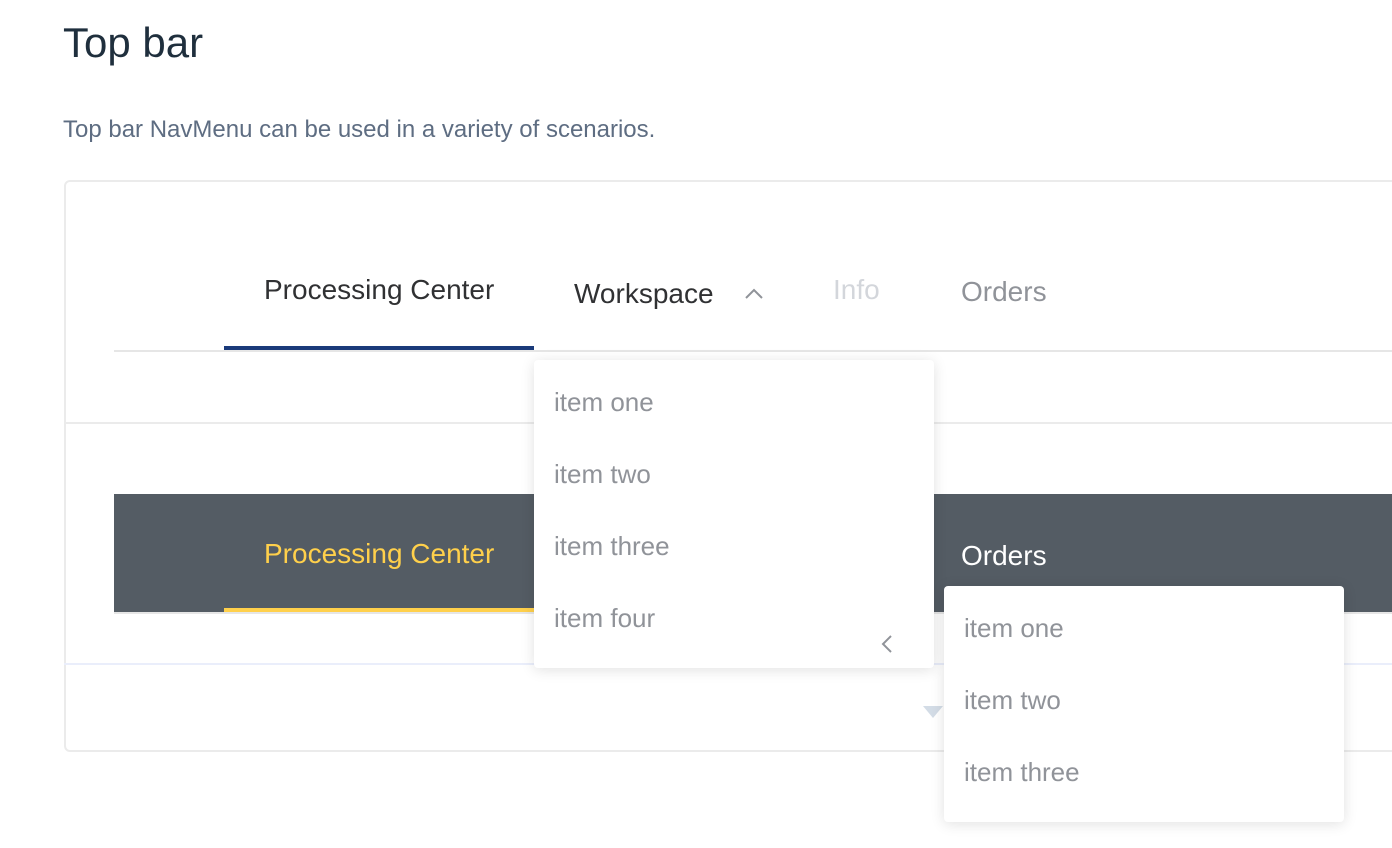 This screenshot has height=848, width=1392. Describe the element at coordinates (886, 644) in the screenshot. I see `chevron-left-icon` at that location.